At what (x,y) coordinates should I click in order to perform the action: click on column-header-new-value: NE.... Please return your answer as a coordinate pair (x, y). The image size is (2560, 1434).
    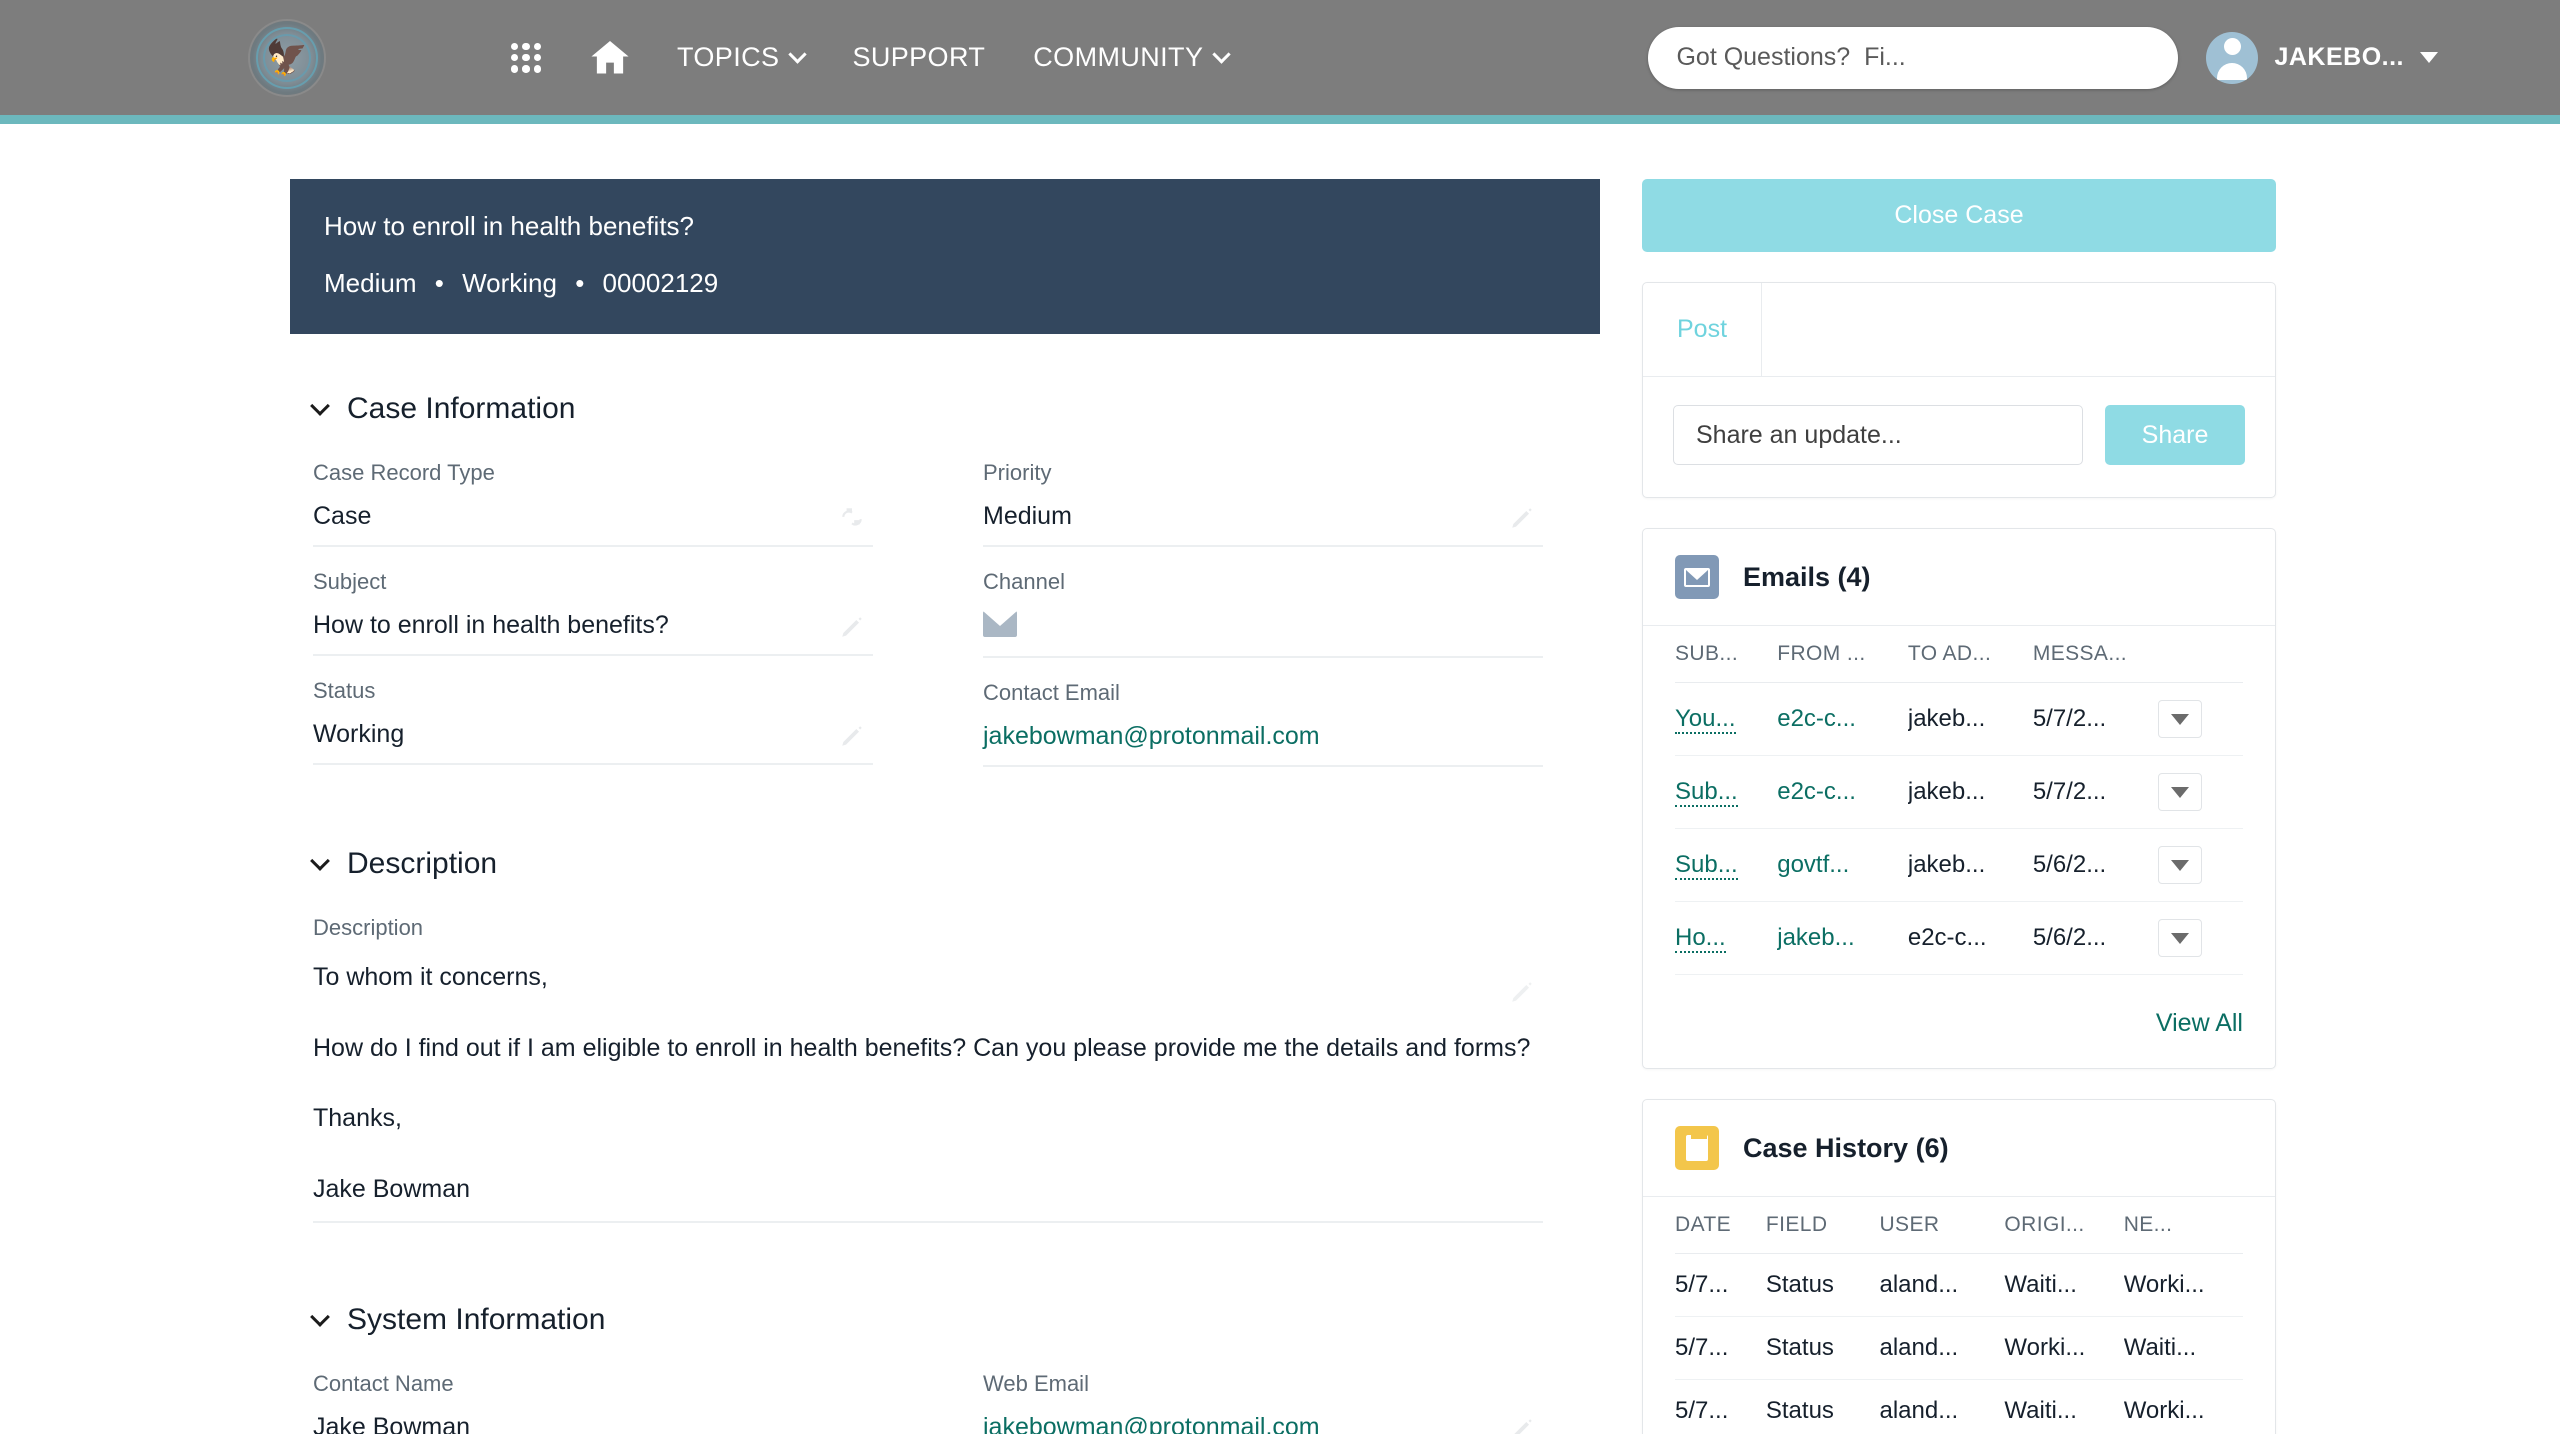
    Looking at the image, I should click on (2183, 1225).